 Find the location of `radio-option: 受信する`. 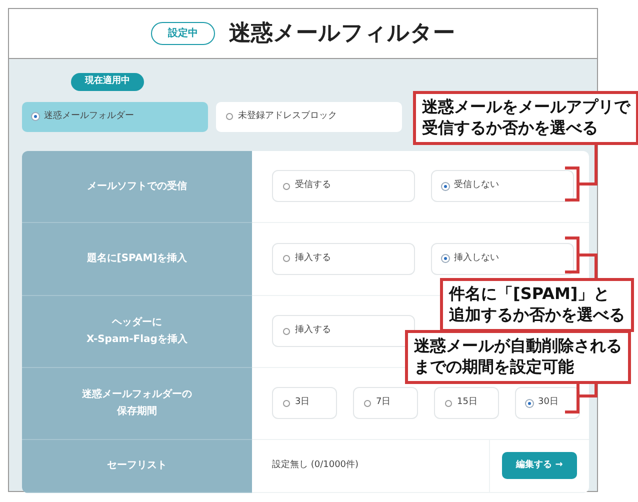

radio-option: 受信する is located at coordinates (343, 186).